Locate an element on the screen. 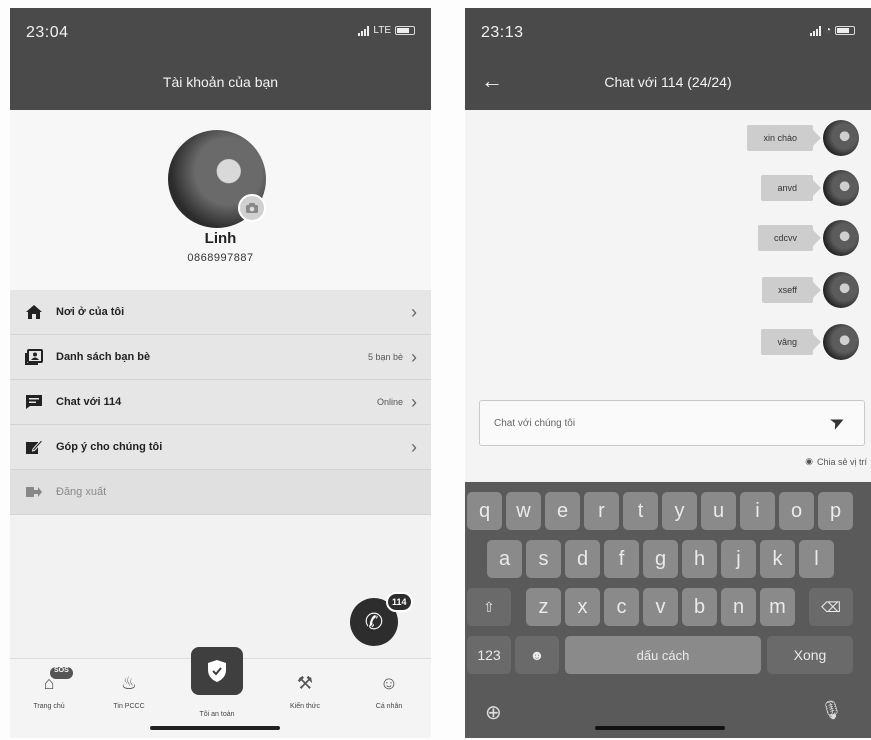  smile-icon: ☺ is located at coordinates (389, 683).